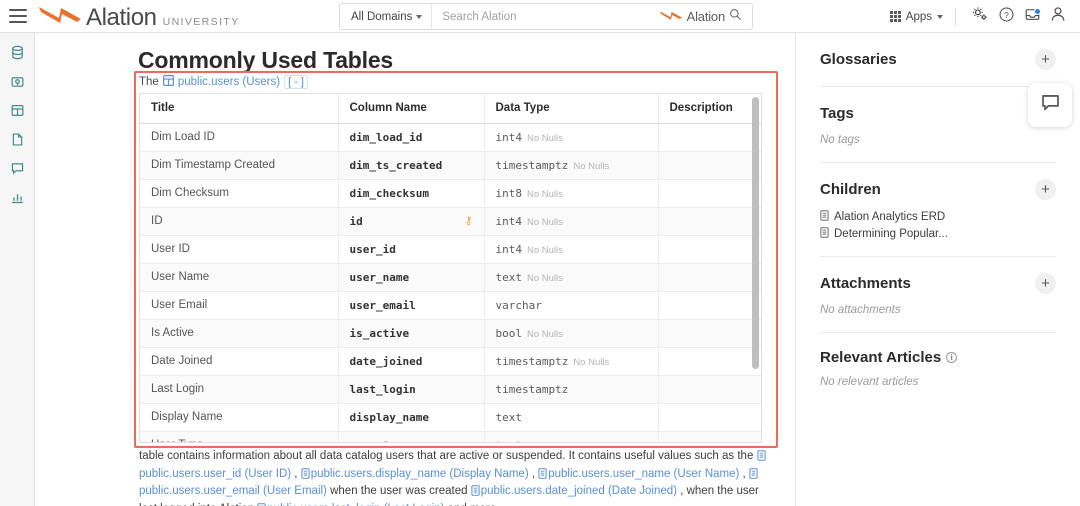  What do you see at coordinates (938, 113) in the screenshot?
I see `panel-section-header: Tags+` at bounding box center [938, 113].